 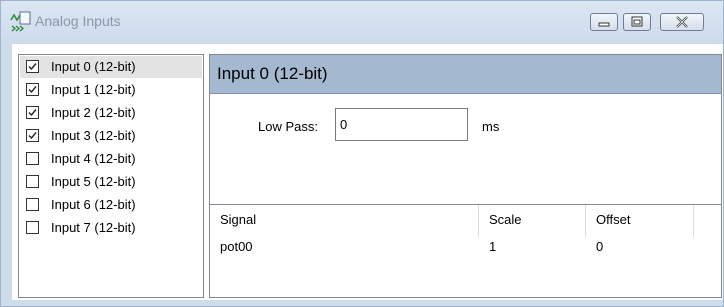 I want to click on close-button, so click(x=682, y=22).